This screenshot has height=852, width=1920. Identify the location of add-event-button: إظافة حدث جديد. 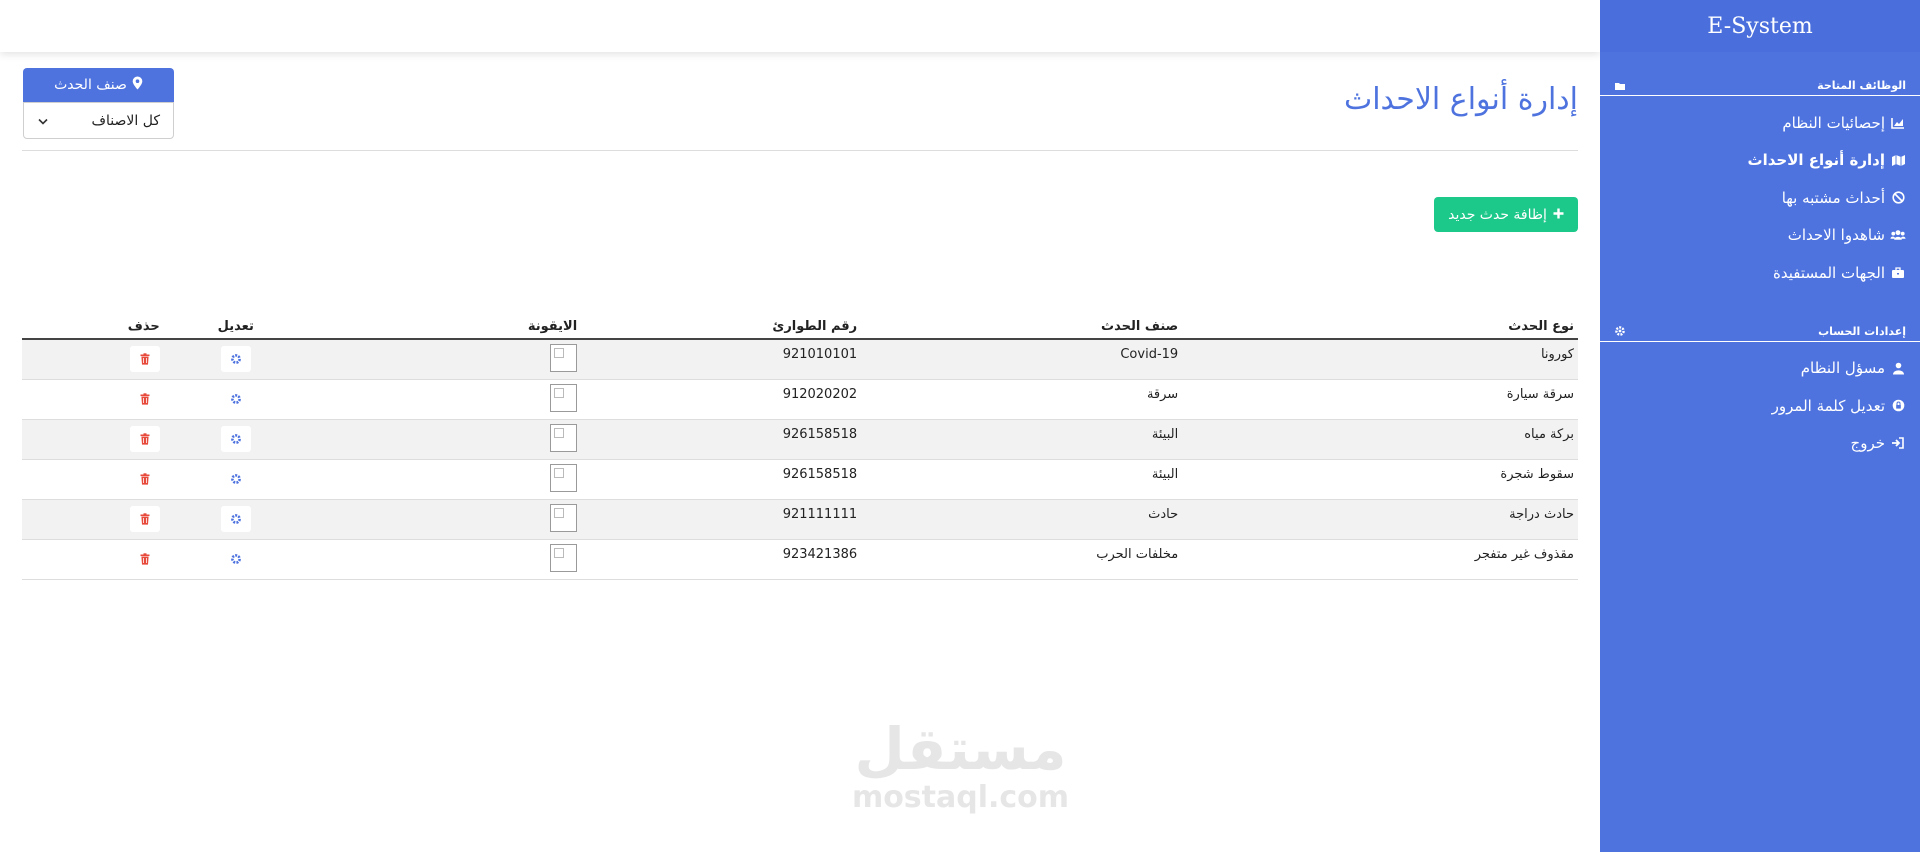
(1506, 214).